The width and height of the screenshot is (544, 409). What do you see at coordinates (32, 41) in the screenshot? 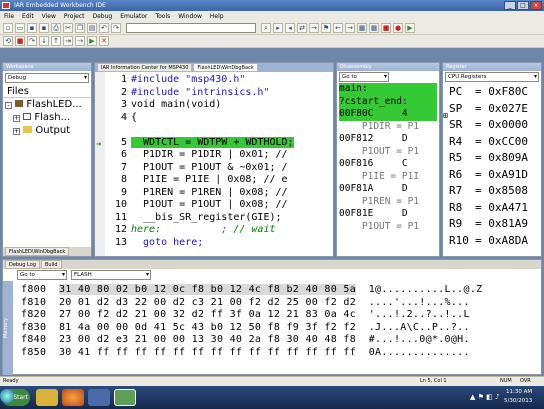
I see `step-over-icon: ↷` at bounding box center [32, 41].